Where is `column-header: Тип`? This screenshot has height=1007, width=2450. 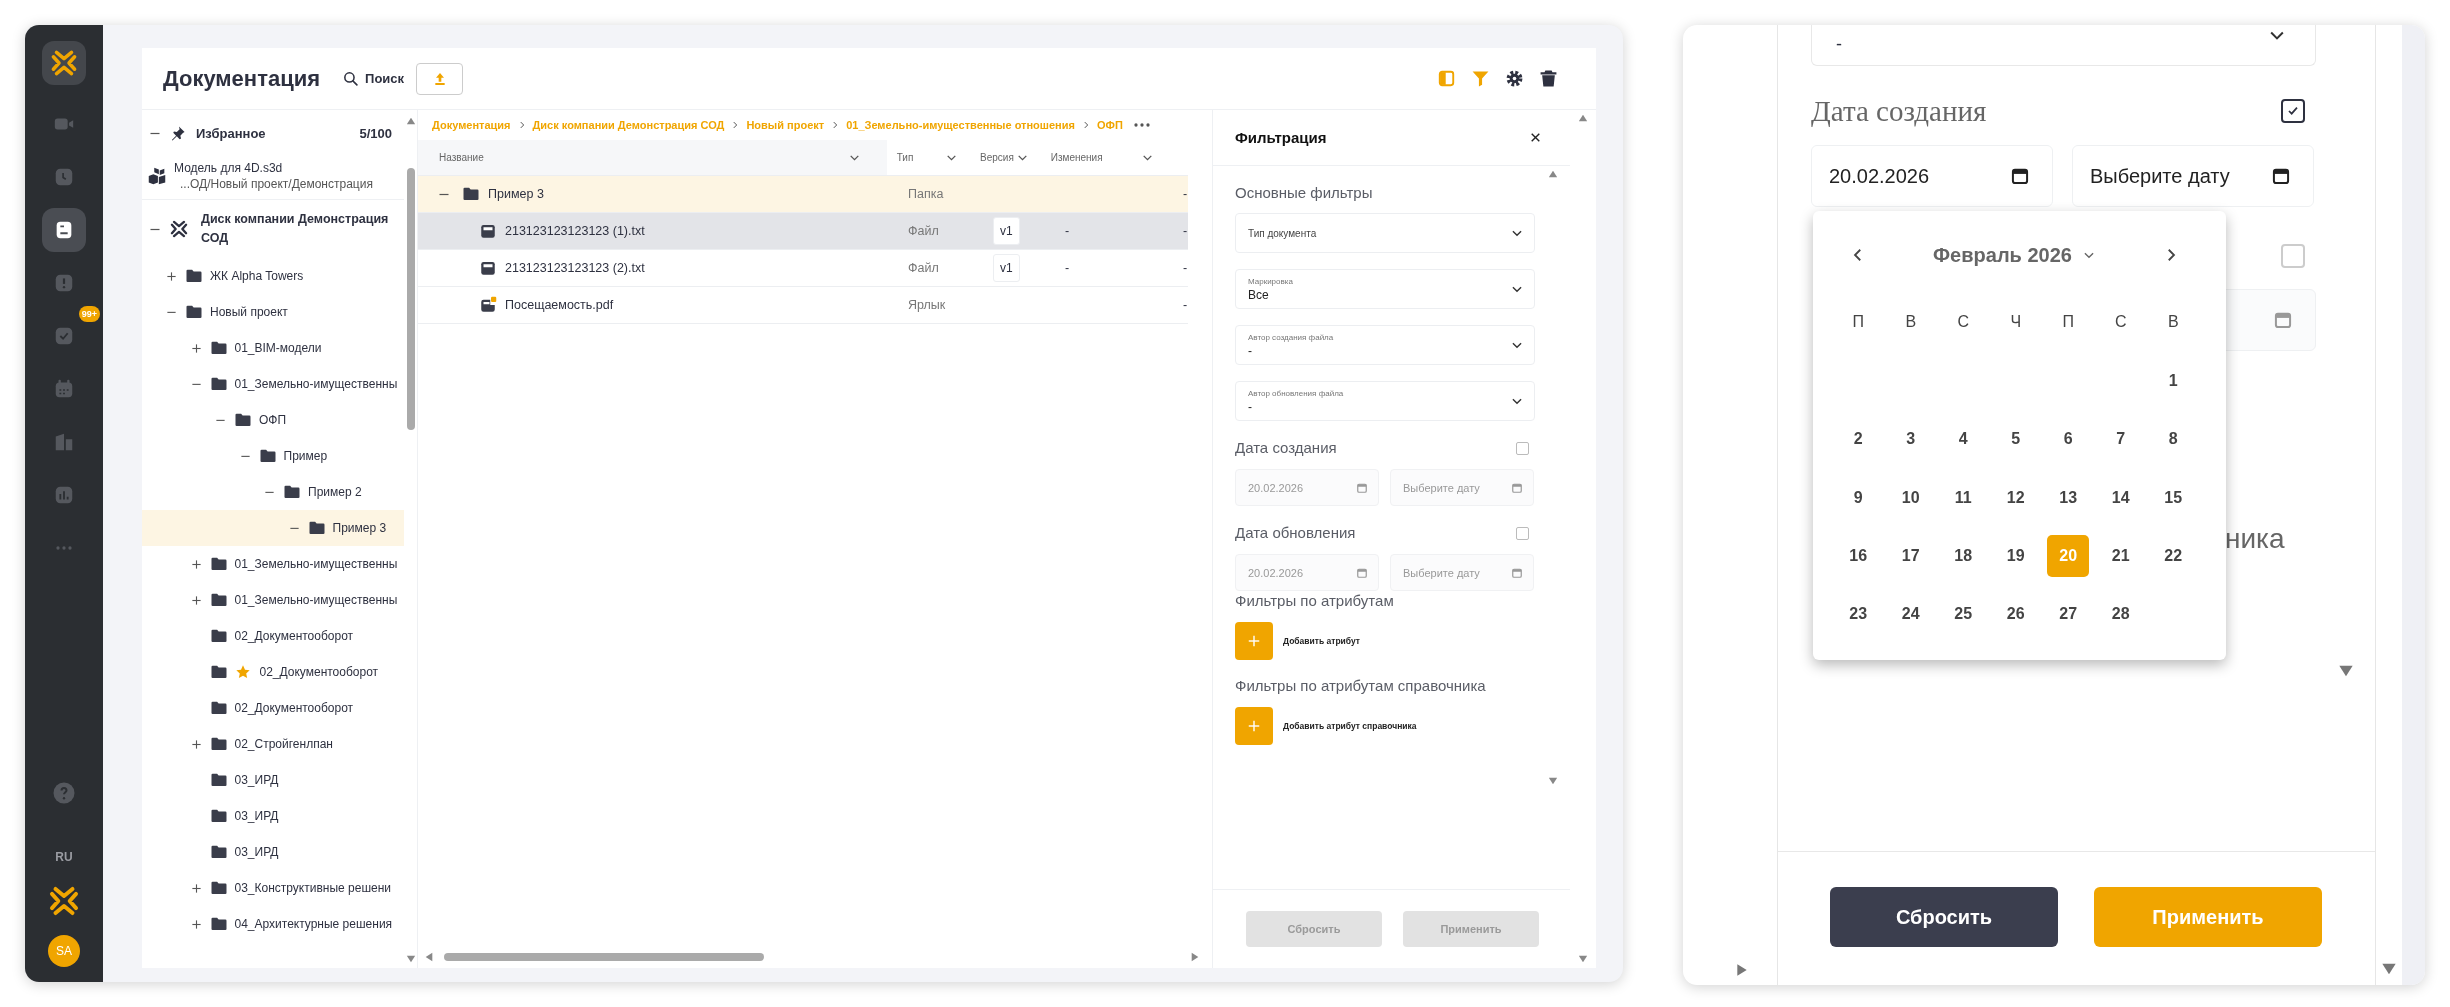
column-header: Тип is located at coordinates (928, 157).